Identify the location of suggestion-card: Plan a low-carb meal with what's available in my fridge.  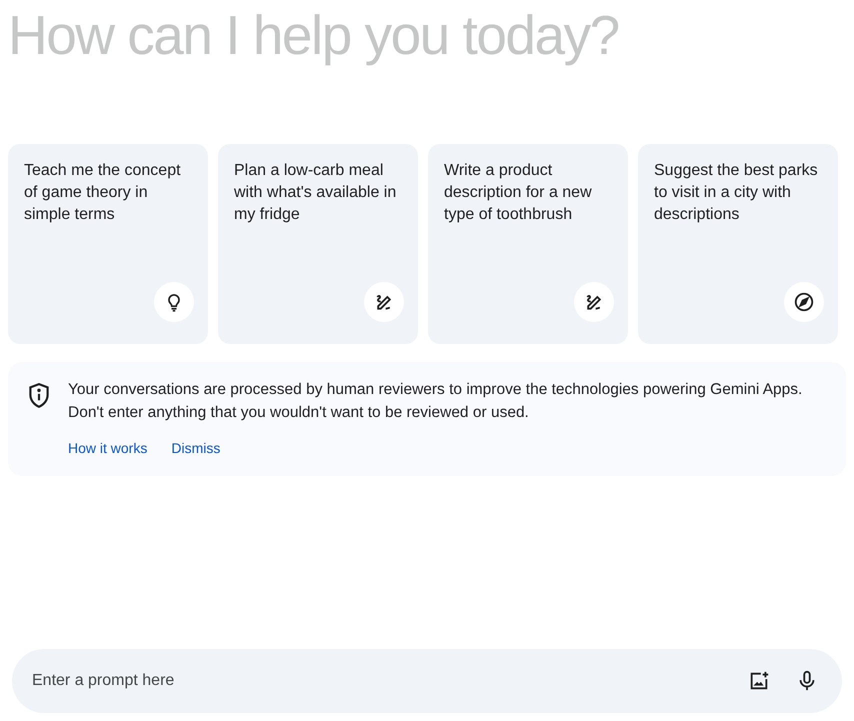
(318, 244).